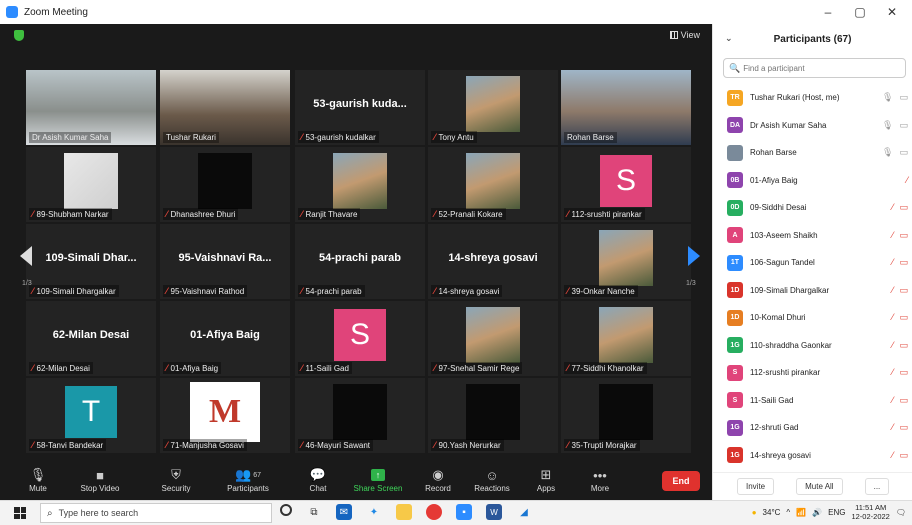  Describe the element at coordinates (344, 512) in the screenshot. I see `mail-icon: ✉` at that location.